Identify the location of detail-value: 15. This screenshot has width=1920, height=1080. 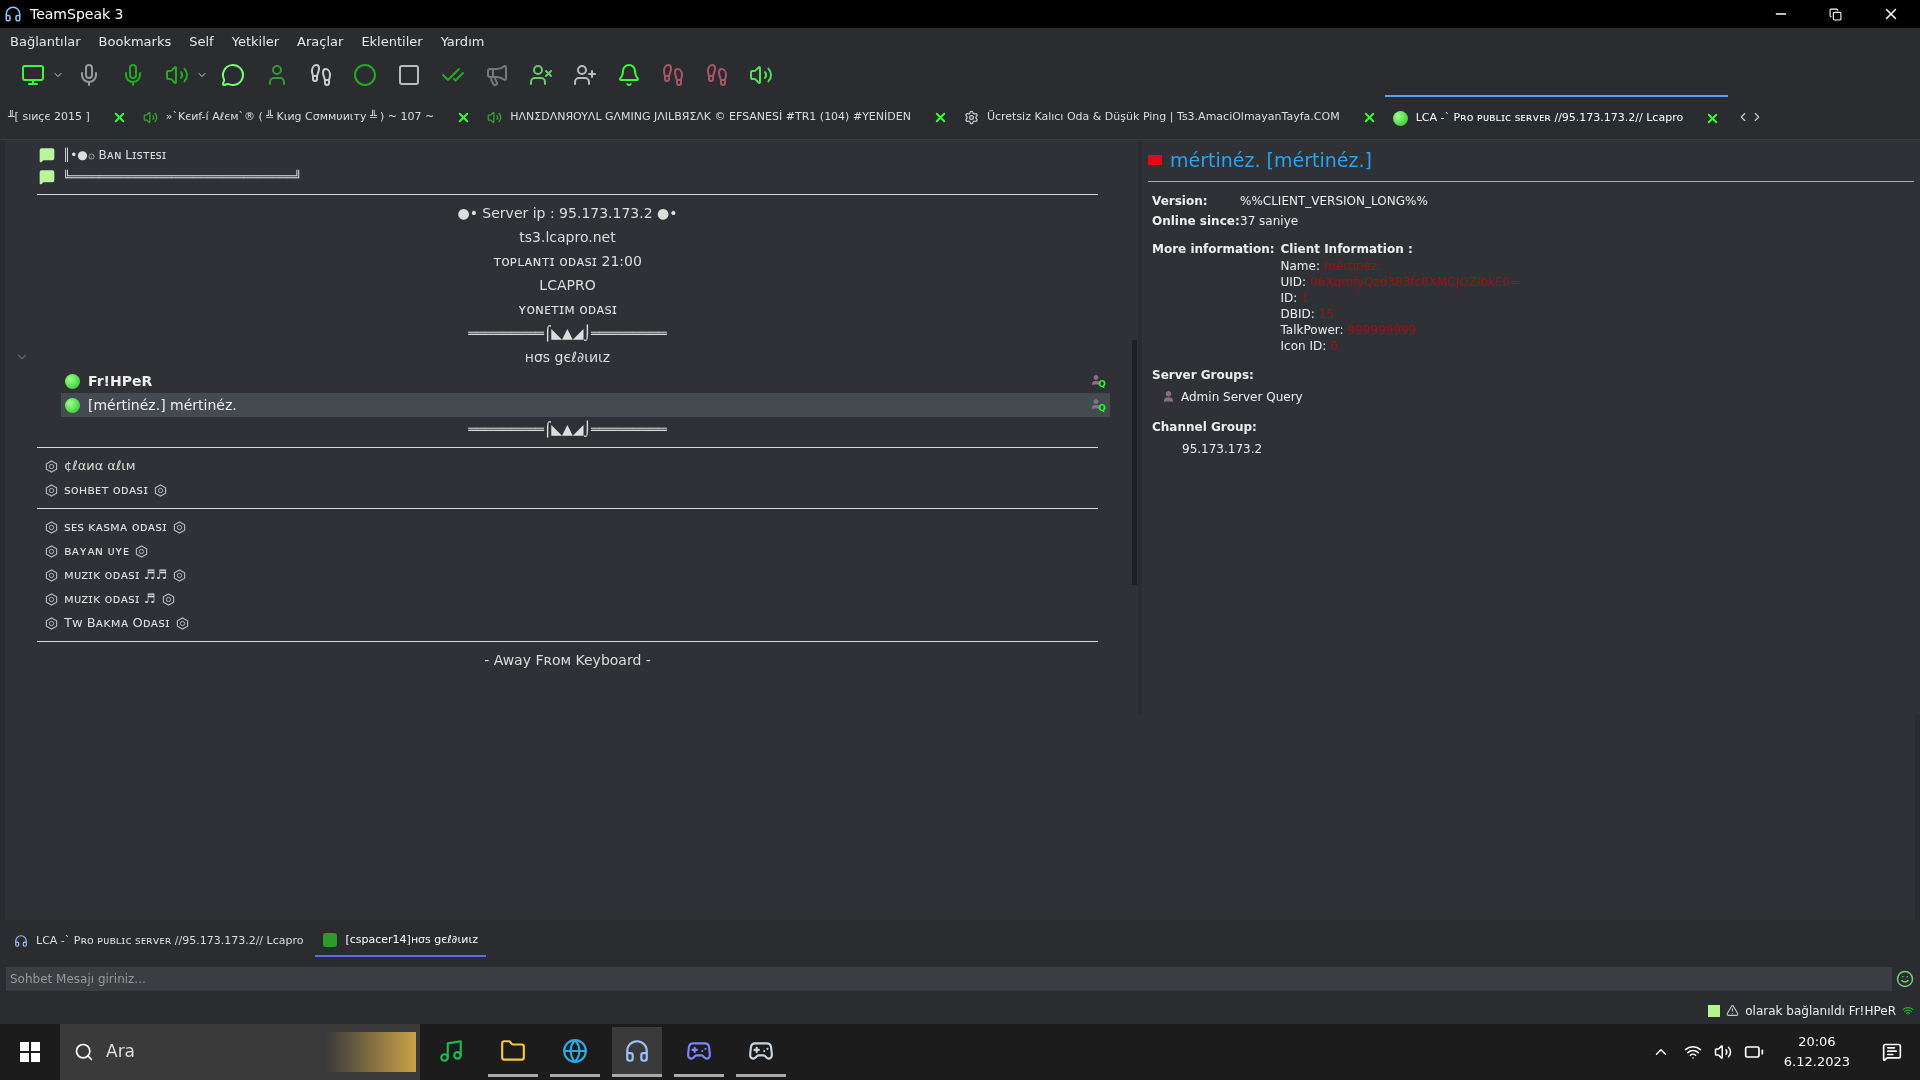
(1326, 313).